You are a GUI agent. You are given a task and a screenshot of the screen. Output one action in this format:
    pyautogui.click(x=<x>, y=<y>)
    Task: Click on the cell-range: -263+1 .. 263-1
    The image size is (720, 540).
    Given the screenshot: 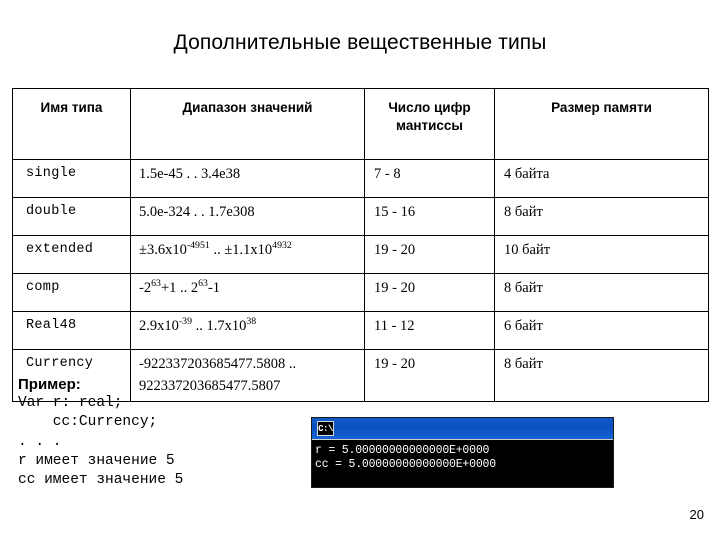 What is the action you would take?
    pyautogui.click(x=247, y=292)
    